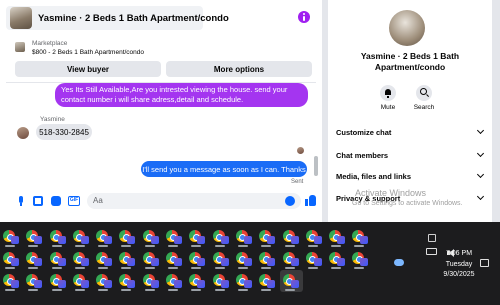 Image resolution: width=500 pixels, height=305 pixels. What do you see at coordinates (459, 253) in the screenshot?
I see `clock-time: 7:06 PM` at bounding box center [459, 253].